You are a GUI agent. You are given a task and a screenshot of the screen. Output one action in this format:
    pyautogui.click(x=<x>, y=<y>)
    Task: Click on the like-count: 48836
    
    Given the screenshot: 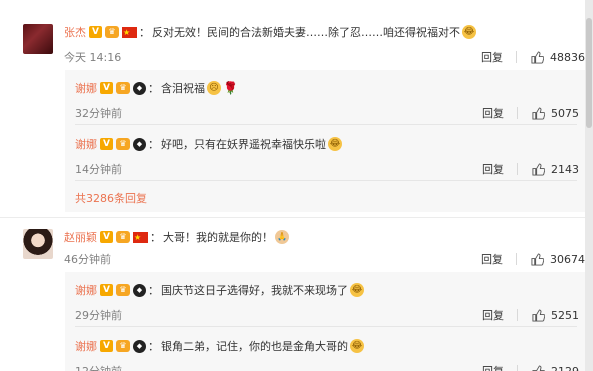 What is the action you would take?
    pyautogui.click(x=567, y=57)
    